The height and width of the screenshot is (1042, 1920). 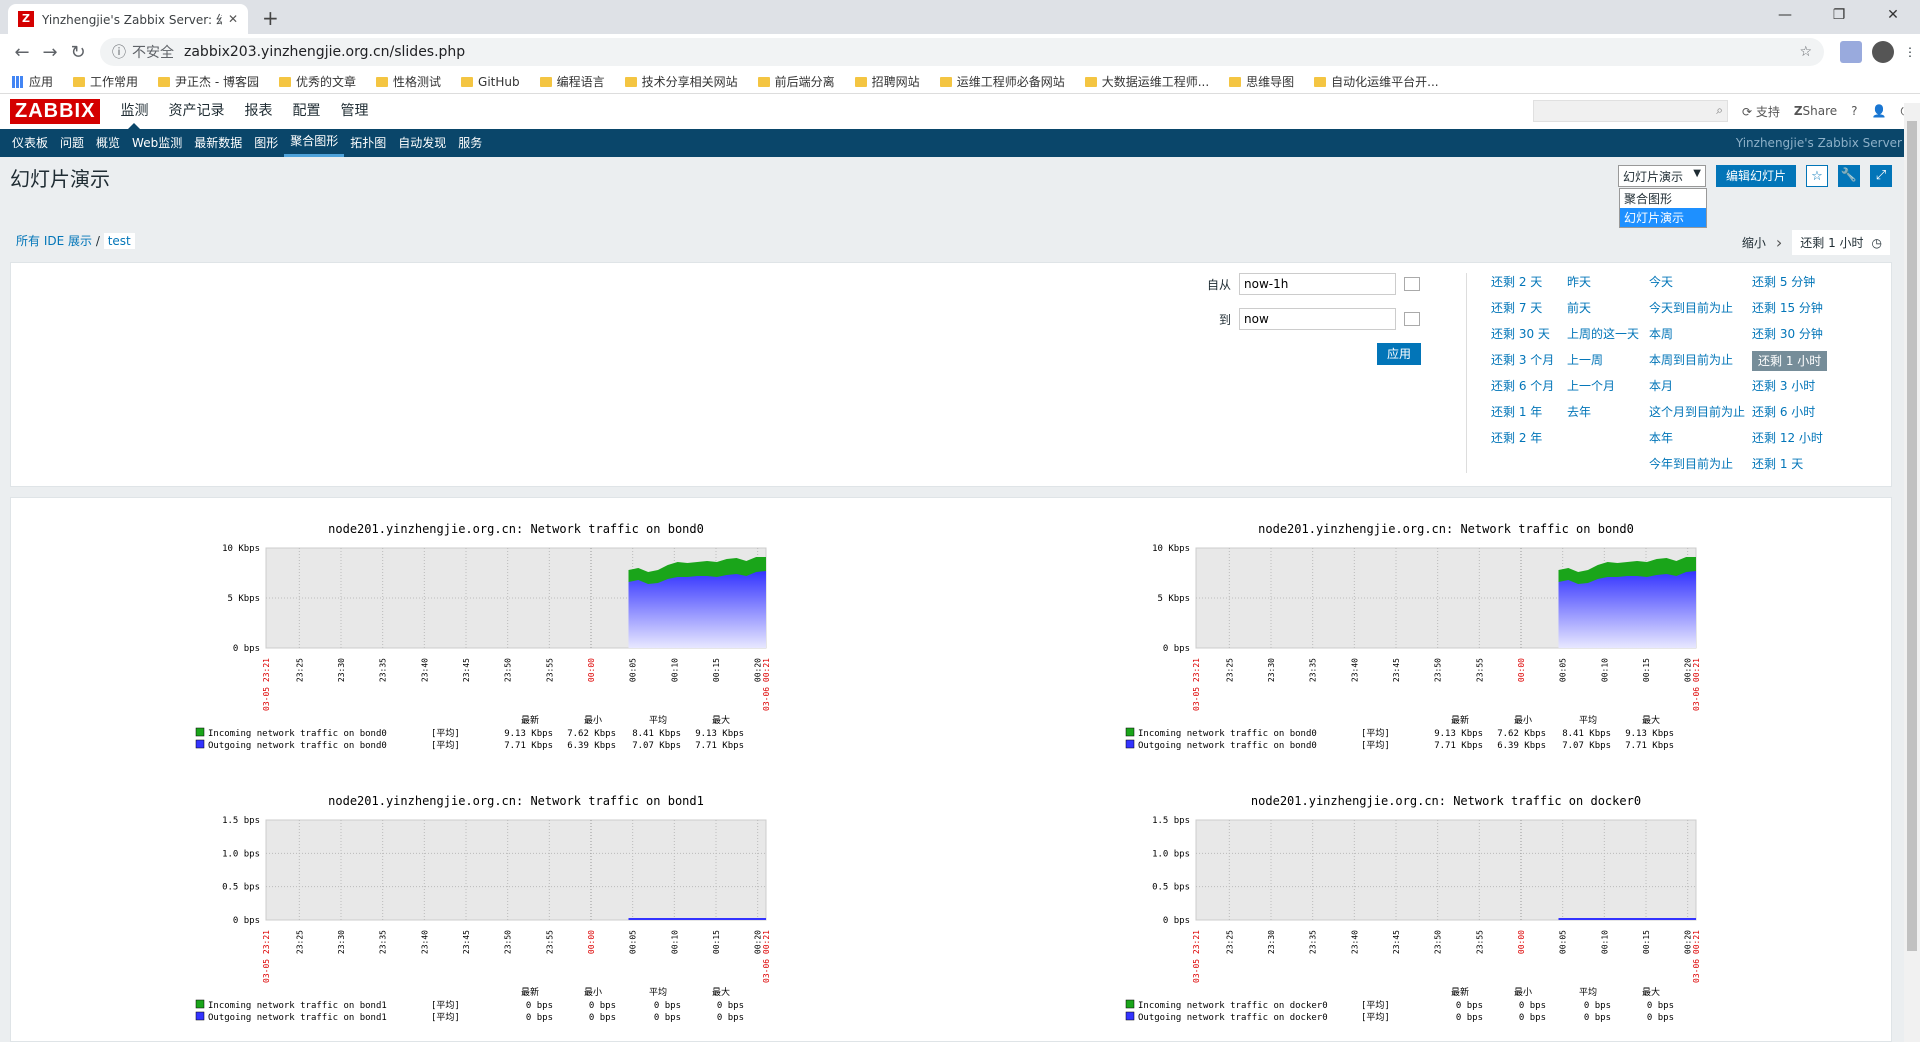 I want to click on quick-range-link: 还剩 1 小时, so click(x=1790, y=361).